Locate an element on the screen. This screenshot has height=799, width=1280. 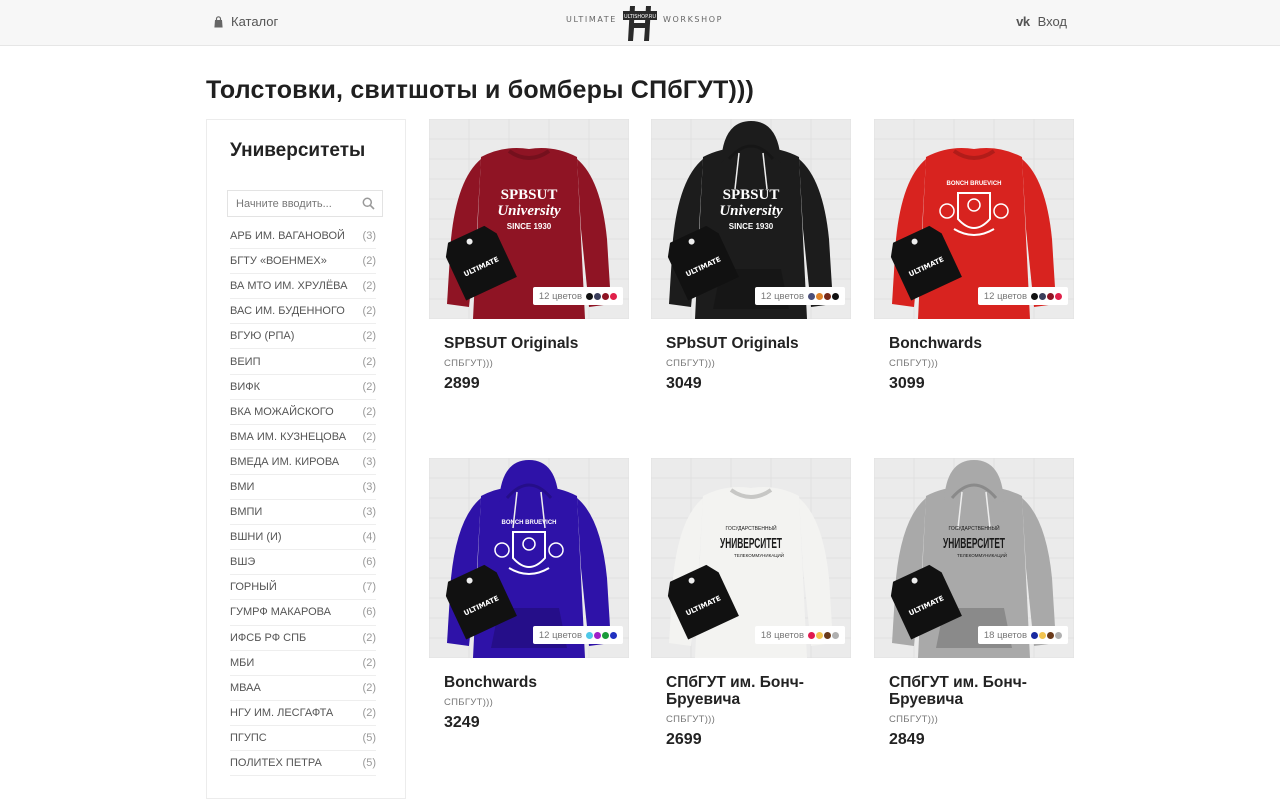
university-label: ВАС им. Буденного is located at coordinates (287, 311).